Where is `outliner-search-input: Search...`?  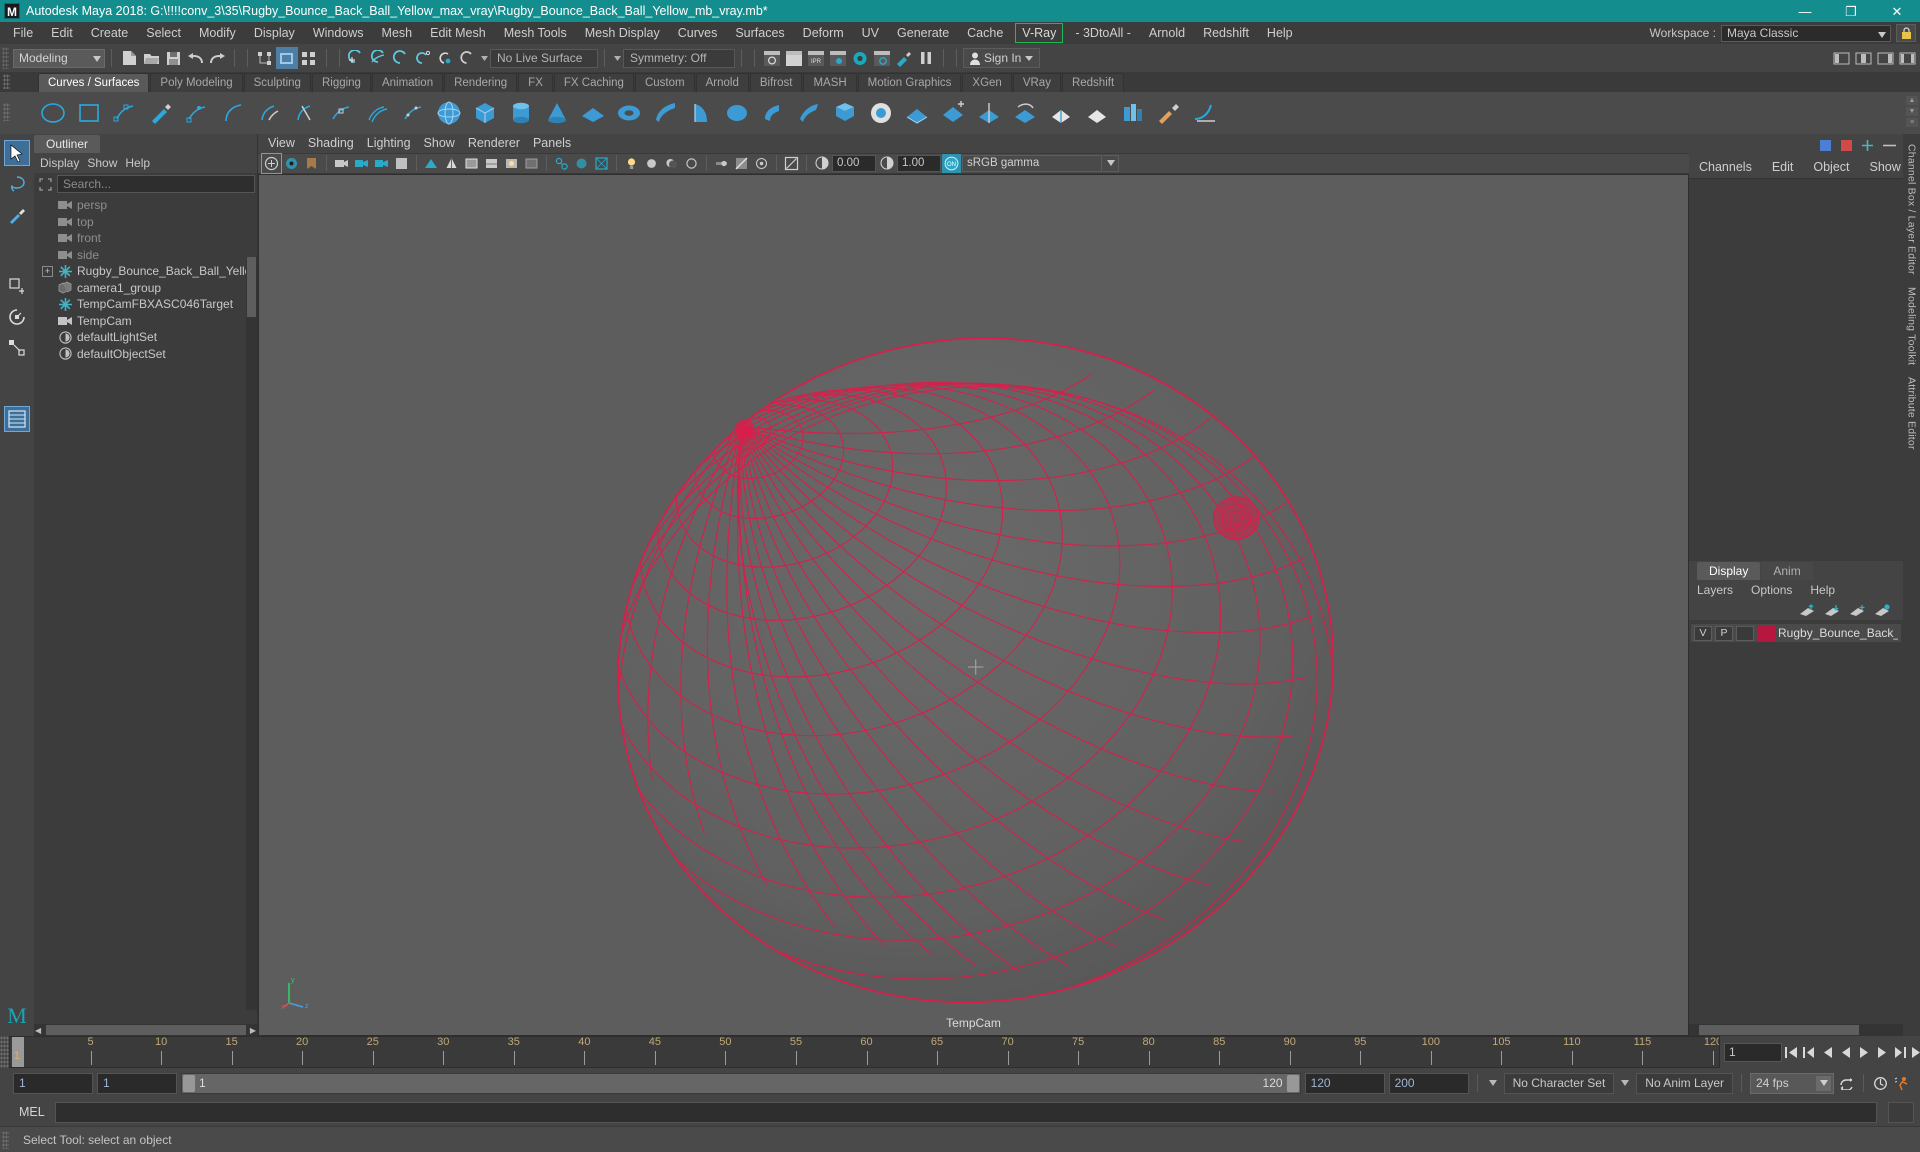 outliner-search-input: Search... is located at coordinates (156, 184).